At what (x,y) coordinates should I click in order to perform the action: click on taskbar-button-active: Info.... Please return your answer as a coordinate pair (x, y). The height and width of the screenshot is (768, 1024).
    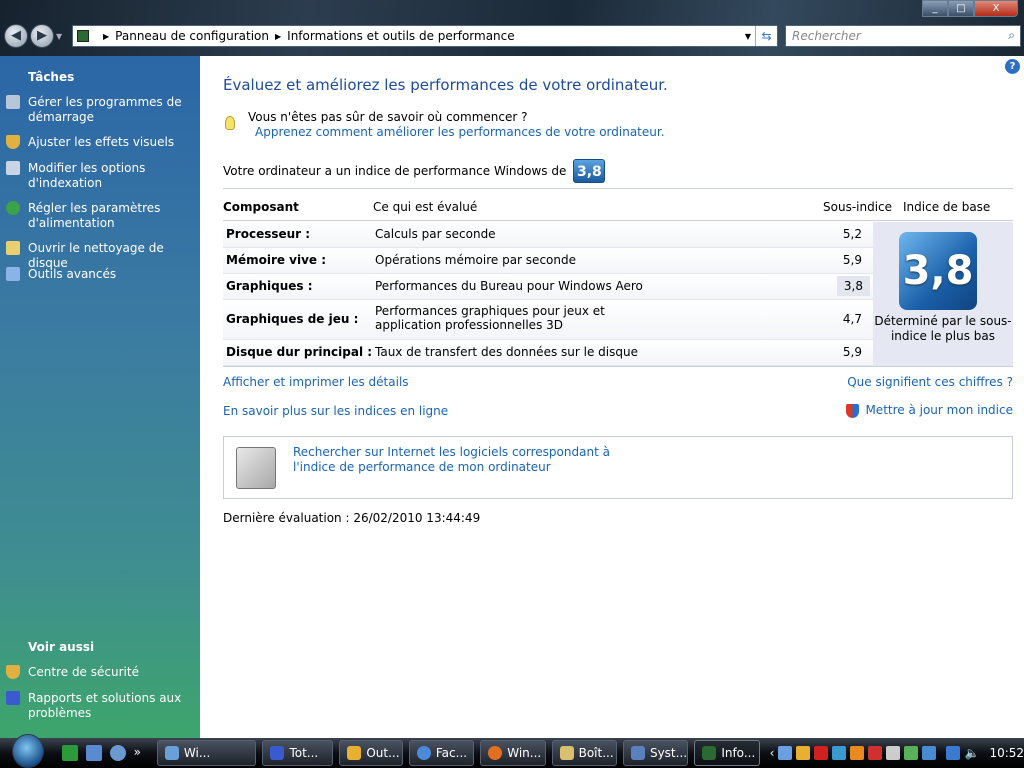
    Looking at the image, I should click on (727, 753).